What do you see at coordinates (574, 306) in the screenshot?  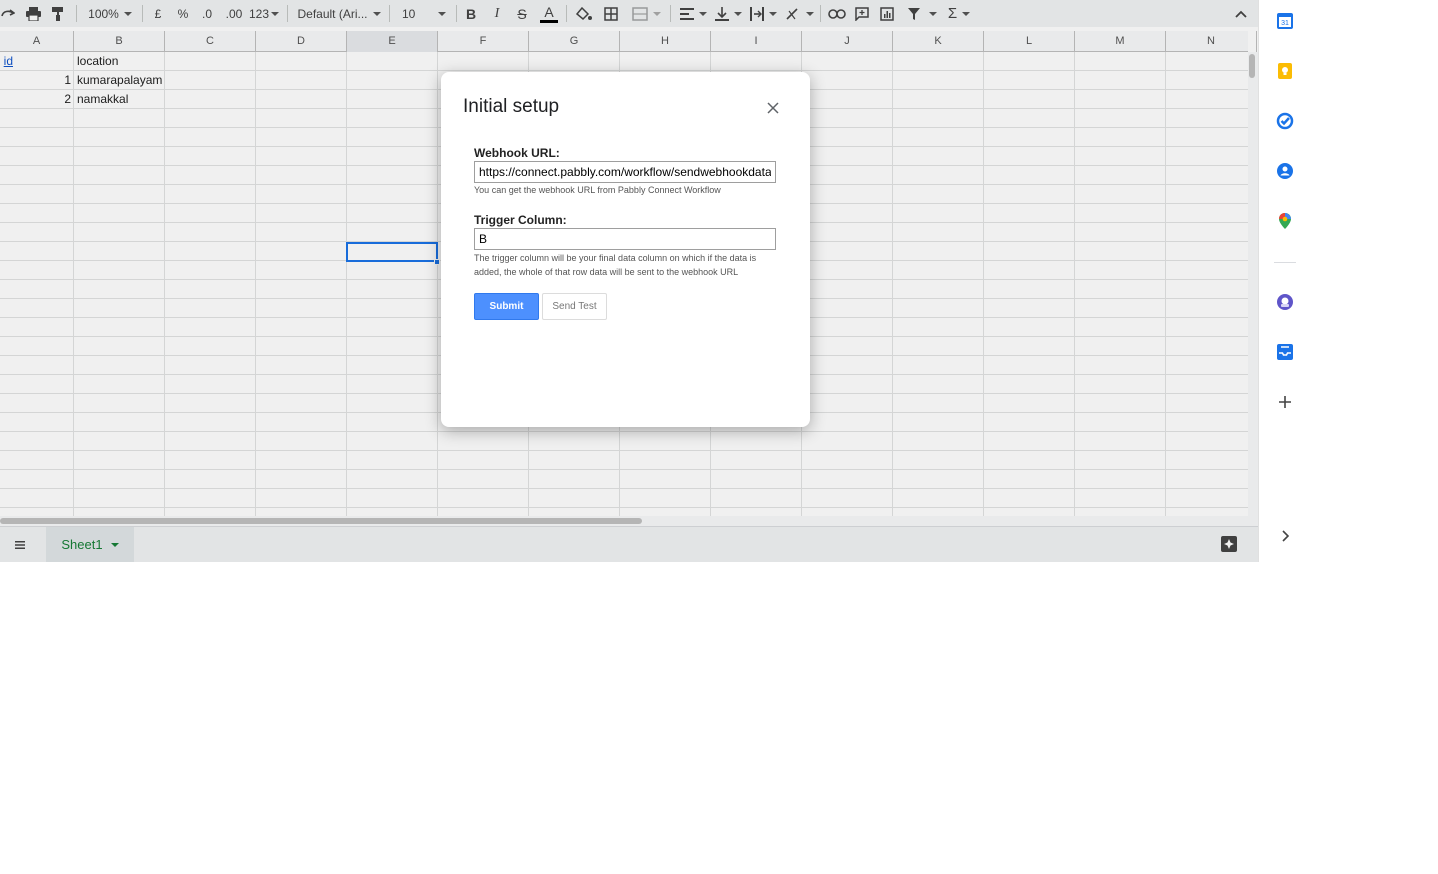 I see `send-test-button: Send Test` at bounding box center [574, 306].